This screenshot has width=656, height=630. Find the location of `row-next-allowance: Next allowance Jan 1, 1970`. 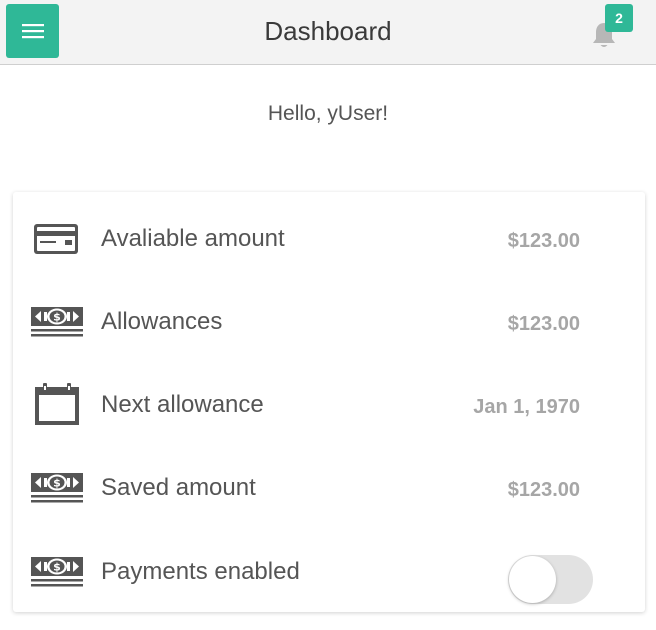

row-next-allowance: Next allowance Jan 1, 1970 is located at coordinates (329, 404).